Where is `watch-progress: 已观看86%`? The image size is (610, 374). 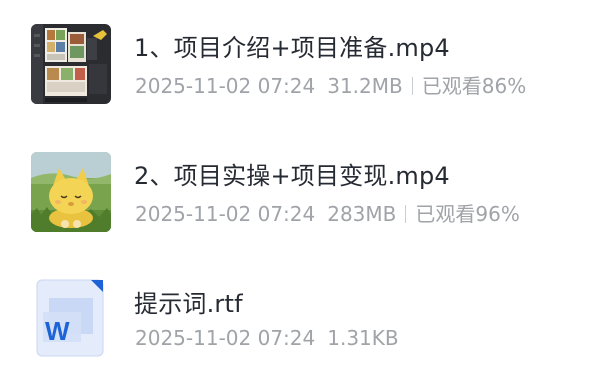
watch-progress: 已观看86% is located at coordinates (474, 86).